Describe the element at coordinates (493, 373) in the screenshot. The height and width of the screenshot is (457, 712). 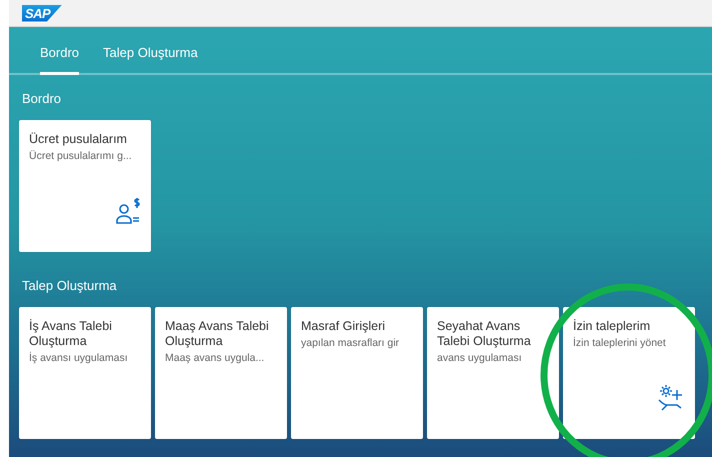
I see `app-tile: Seyahat Avans Talebi Oluşturma avans uygulaması` at that location.